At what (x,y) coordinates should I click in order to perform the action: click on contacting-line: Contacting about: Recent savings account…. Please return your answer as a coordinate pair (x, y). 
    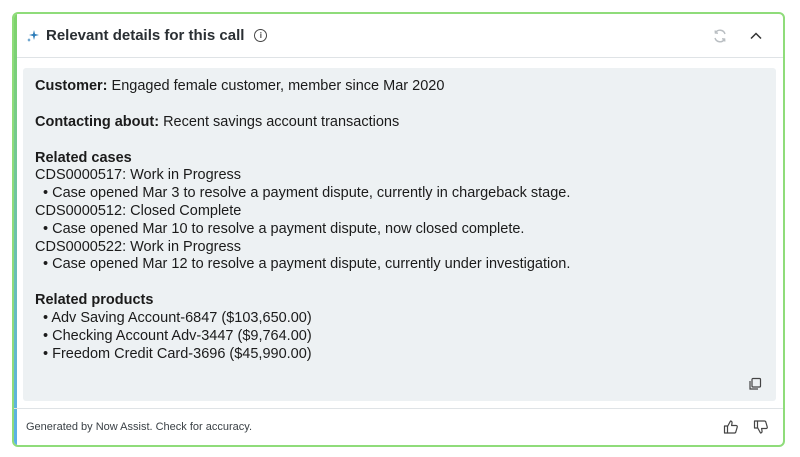
    Looking at the image, I should click on (399, 123).